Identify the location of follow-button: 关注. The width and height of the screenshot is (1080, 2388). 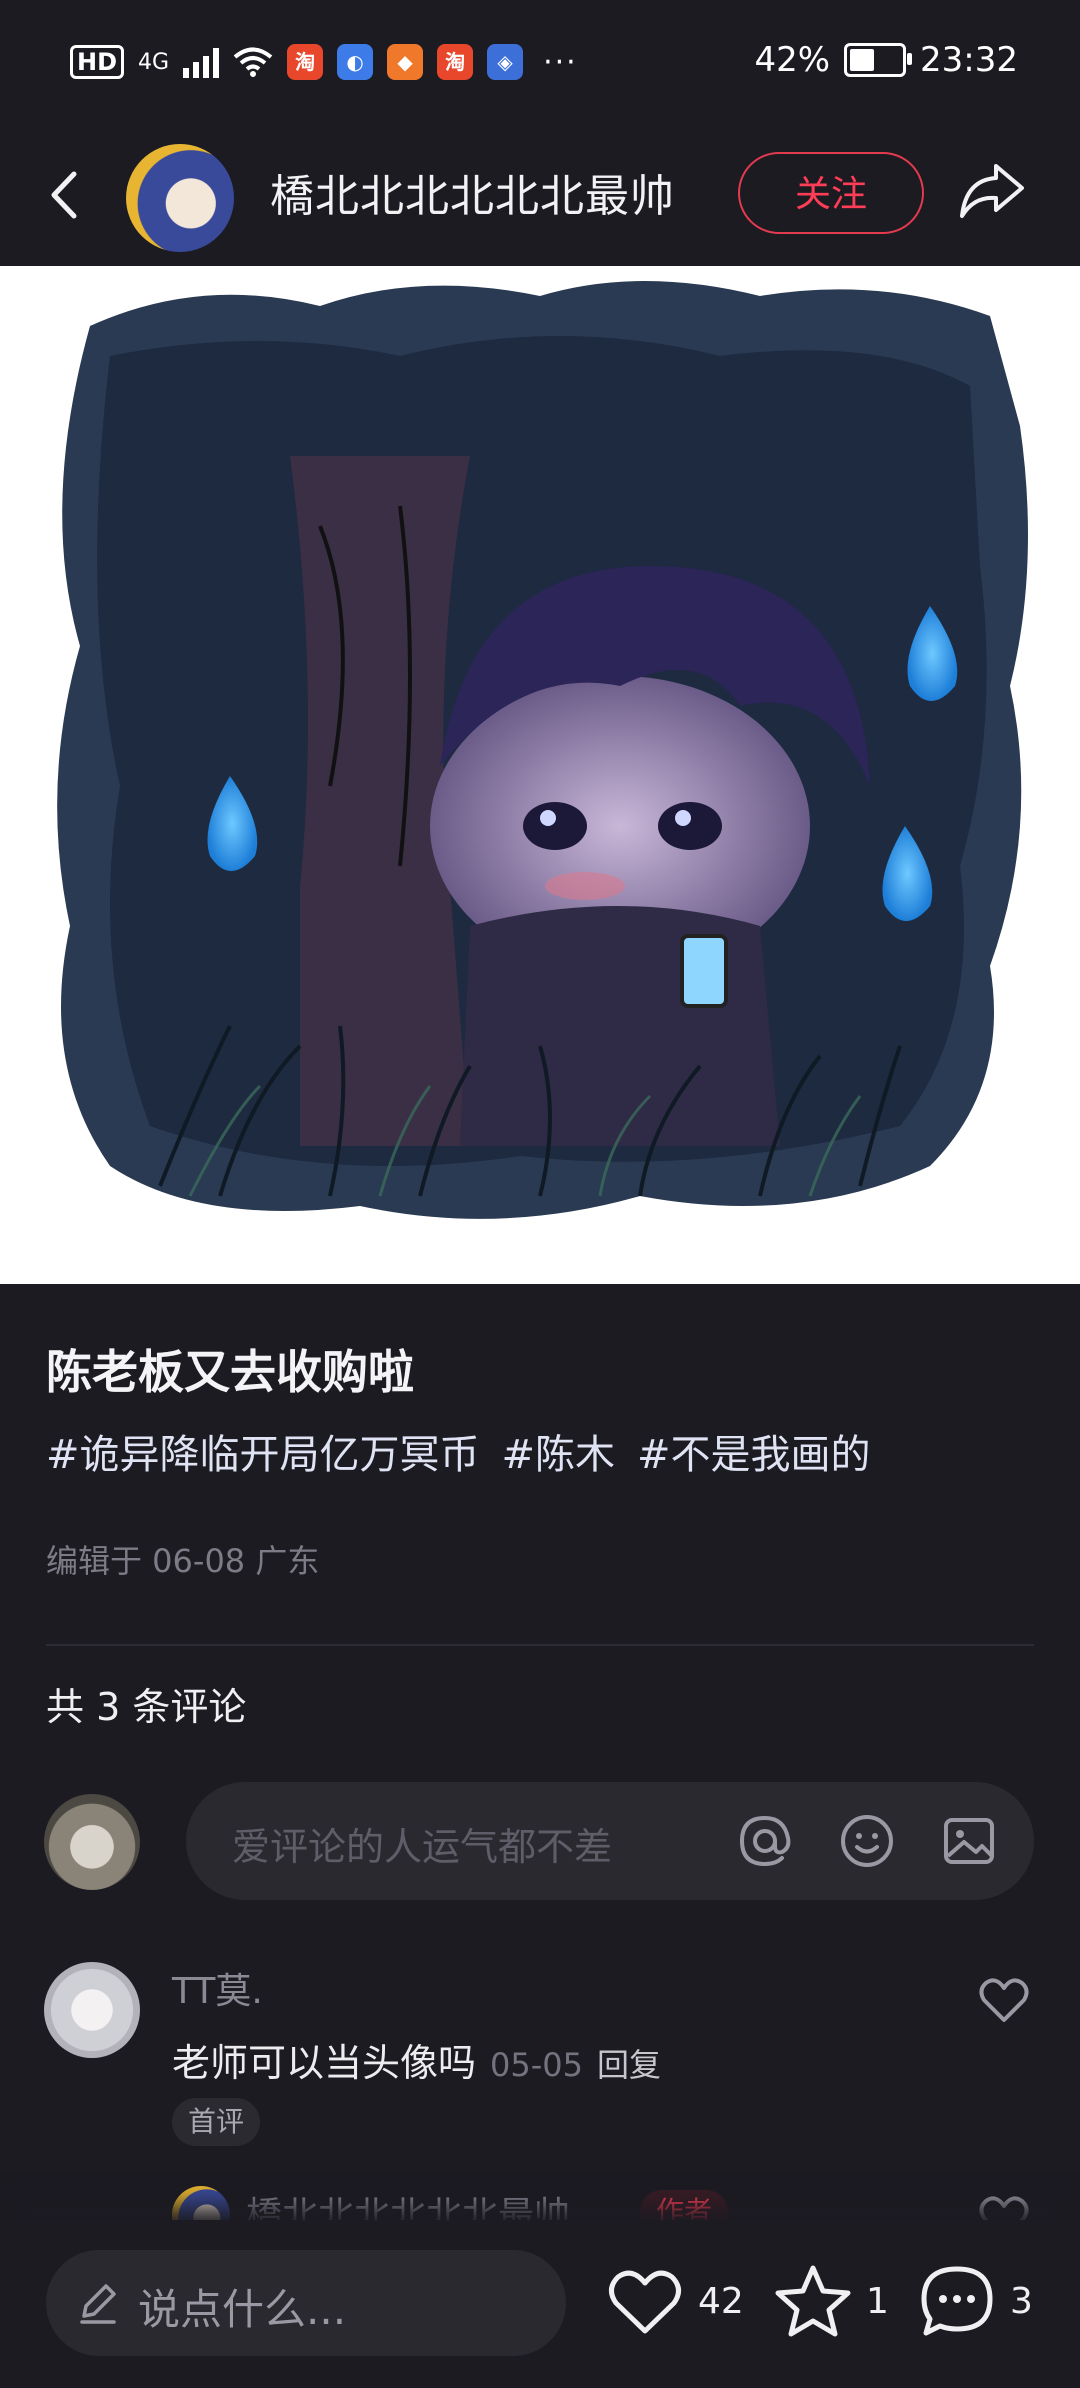
(831, 193).